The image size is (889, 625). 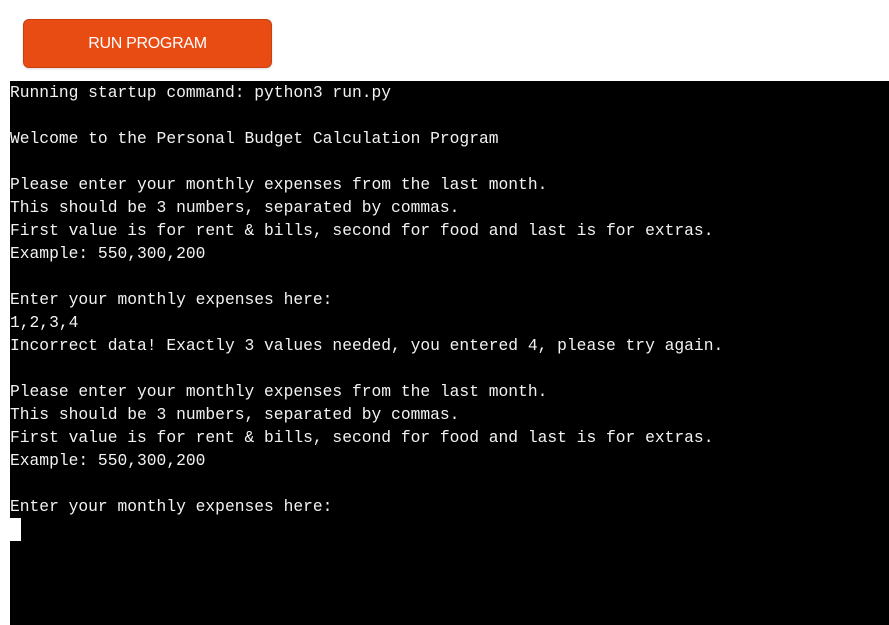 I want to click on run-program-button: RUN PROGRAM, so click(x=147, y=43).